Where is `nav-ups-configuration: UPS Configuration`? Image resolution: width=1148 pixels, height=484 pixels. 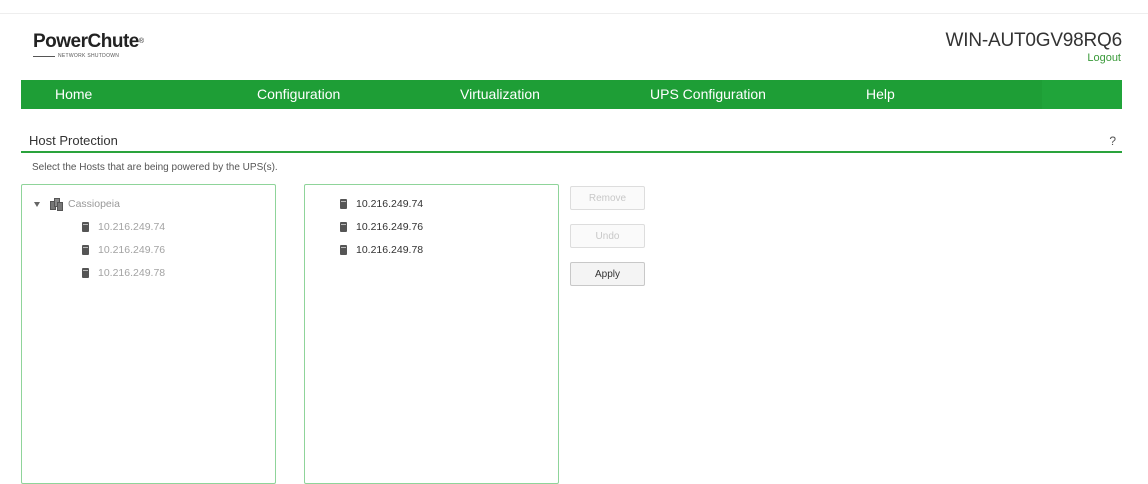 nav-ups-configuration: UPS Configuration is located at coordinates (708, 94).